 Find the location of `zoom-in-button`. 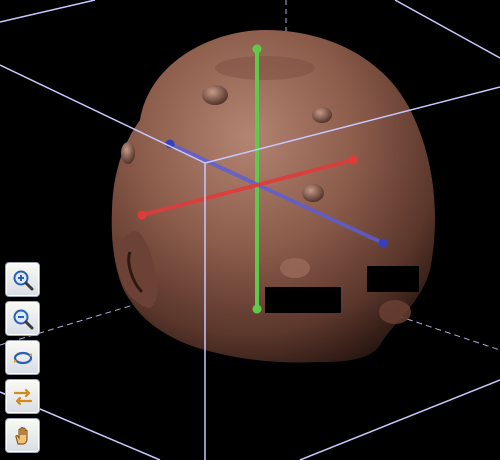

zoom-in-button is located at coordinates (22, 279).